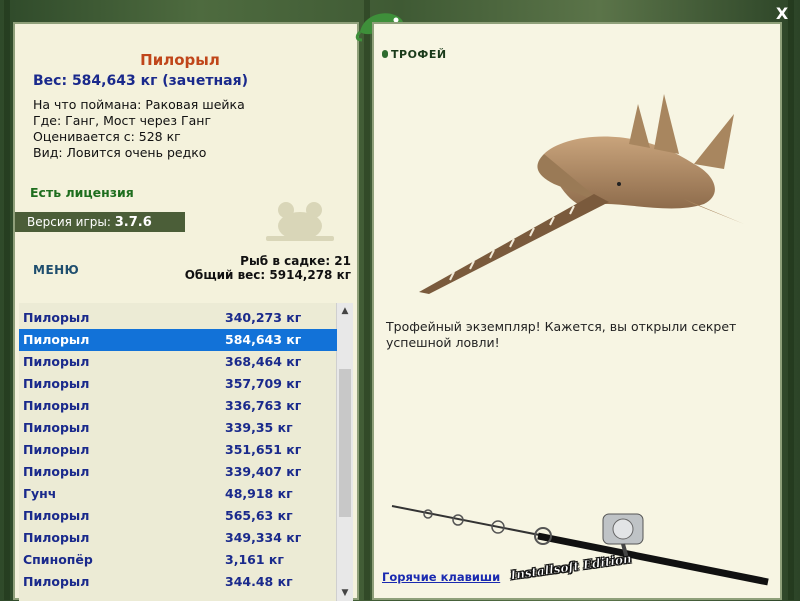 The image size is (800, 601). What do you see at coordinates (178, 582) in the screenshot?
I see `catch-list-row: Пилорыл 344.48 кг` at bounding box center [178, 582].